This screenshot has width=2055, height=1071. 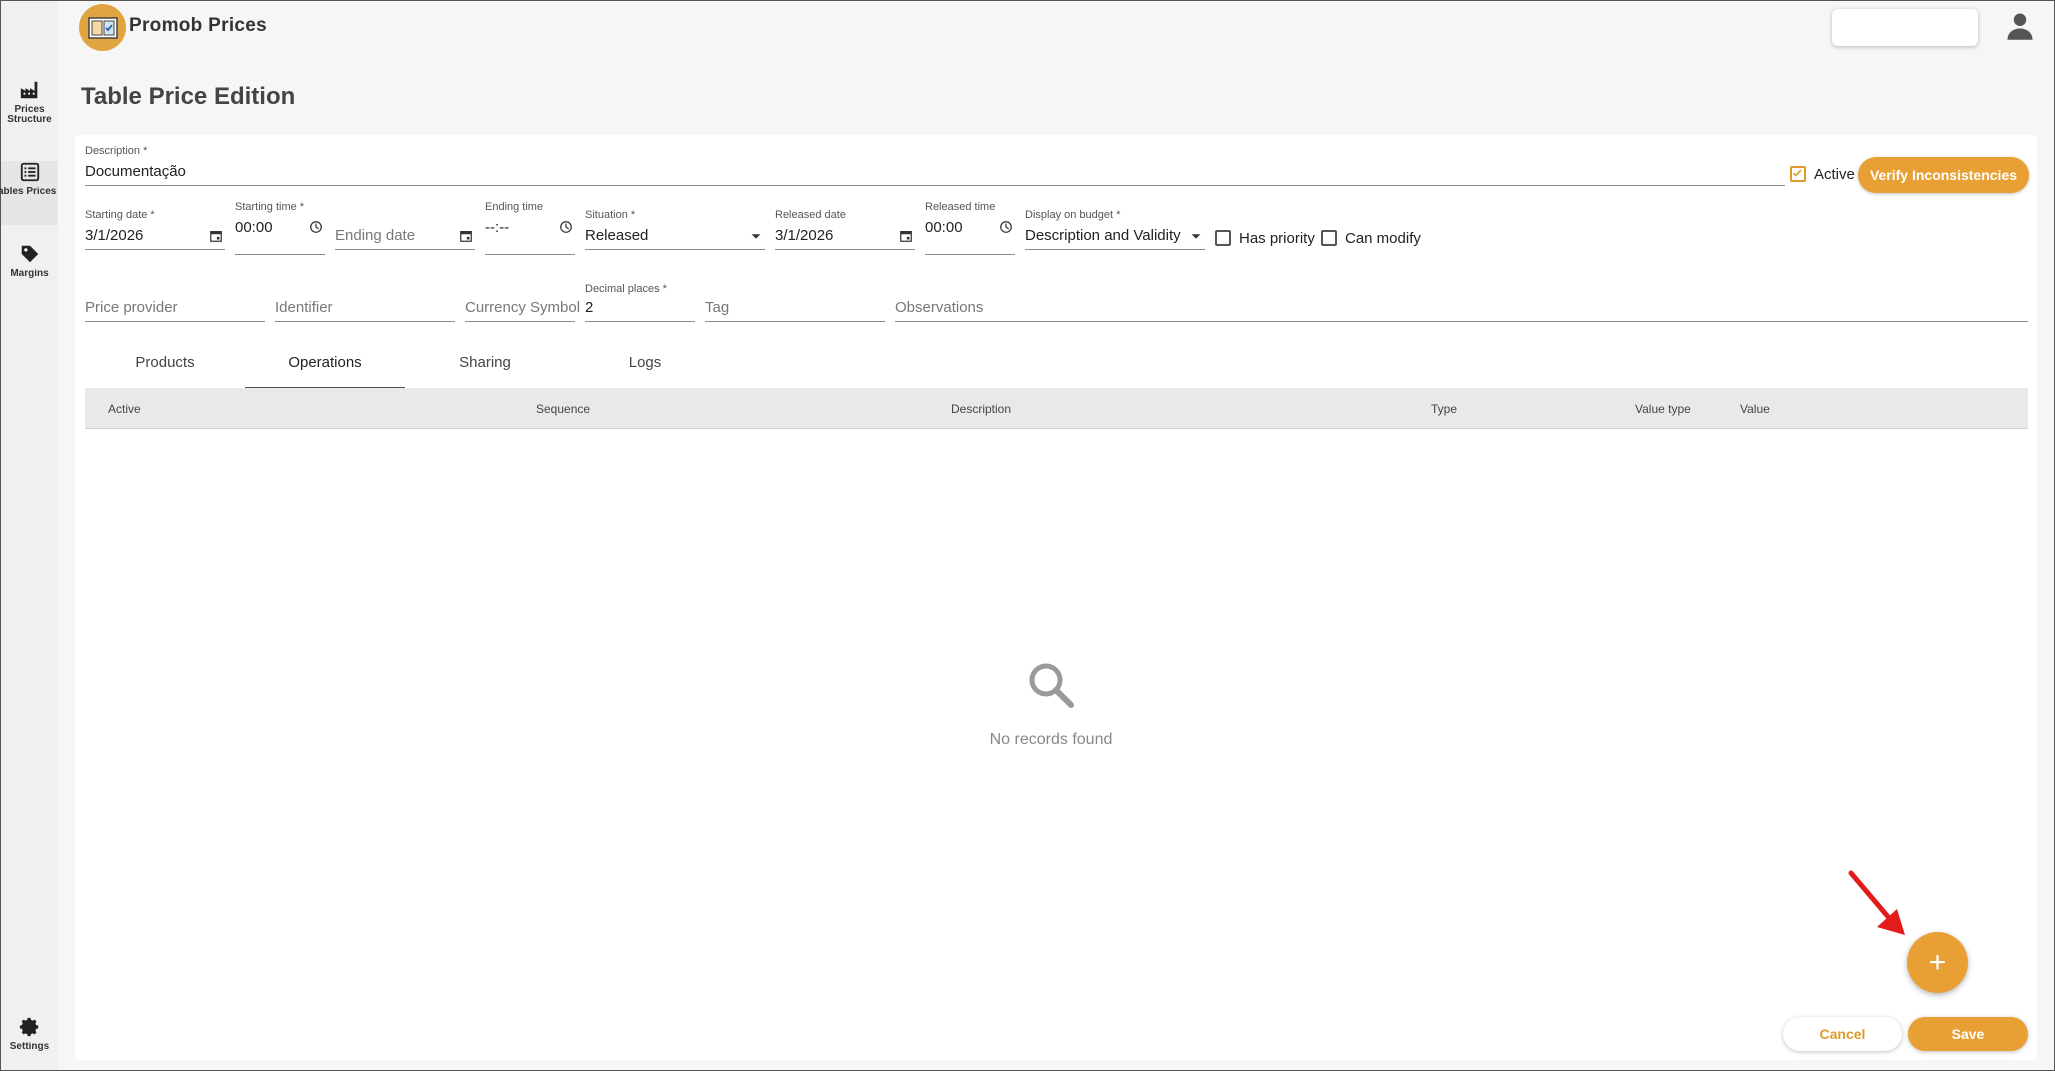 I want to click on ending-time-value: --:--, so click(x=497, y=227).